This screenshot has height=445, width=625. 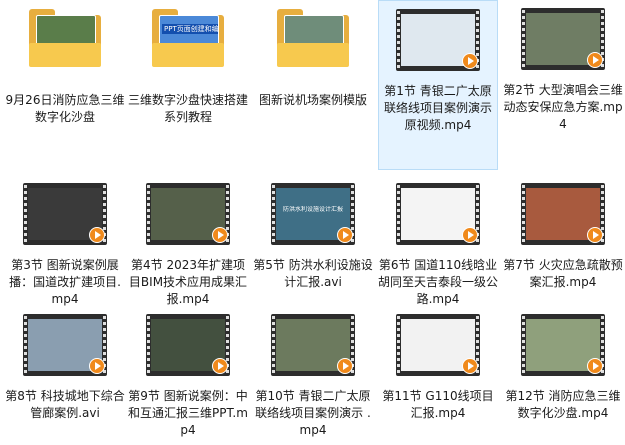 I want to click on video-file-item: 第9节 图新说案例：中和互通汇报三维PPT.mp4, so click(x=188, y=373).